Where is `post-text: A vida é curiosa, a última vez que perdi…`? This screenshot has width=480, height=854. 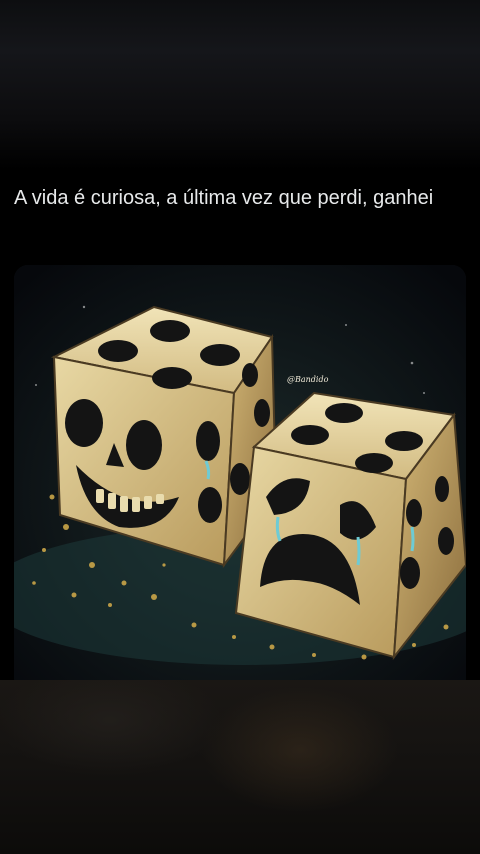 post-text: A vida é curiosa, a última vez que perdi… is located at coordinates (224, 198).